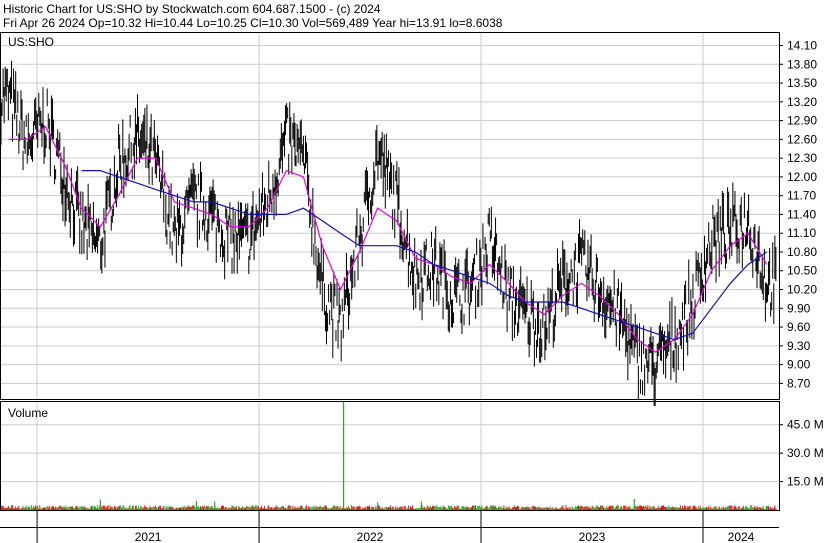 The width and height of the screenshot is (830, 543). I want to click on price-tick-label: 9.30, so click(799, 346).